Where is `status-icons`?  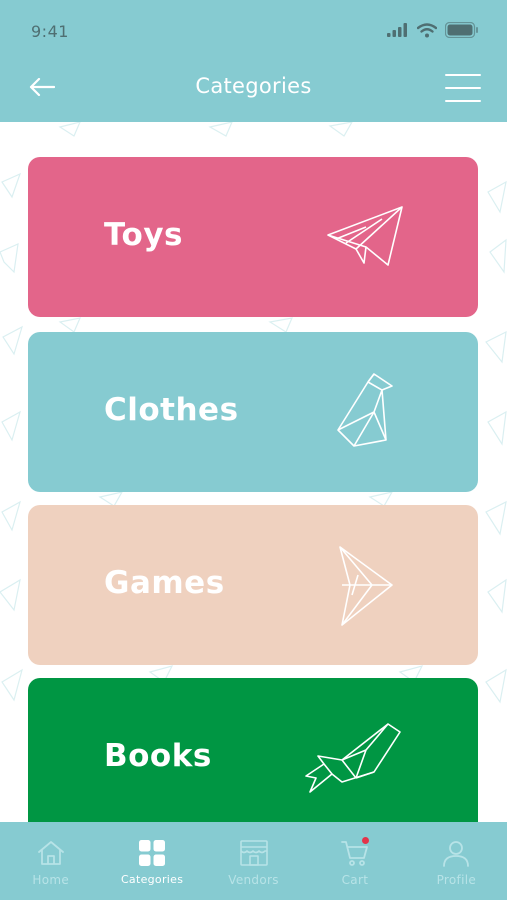 status-icons is located at coordinates (433, 30).